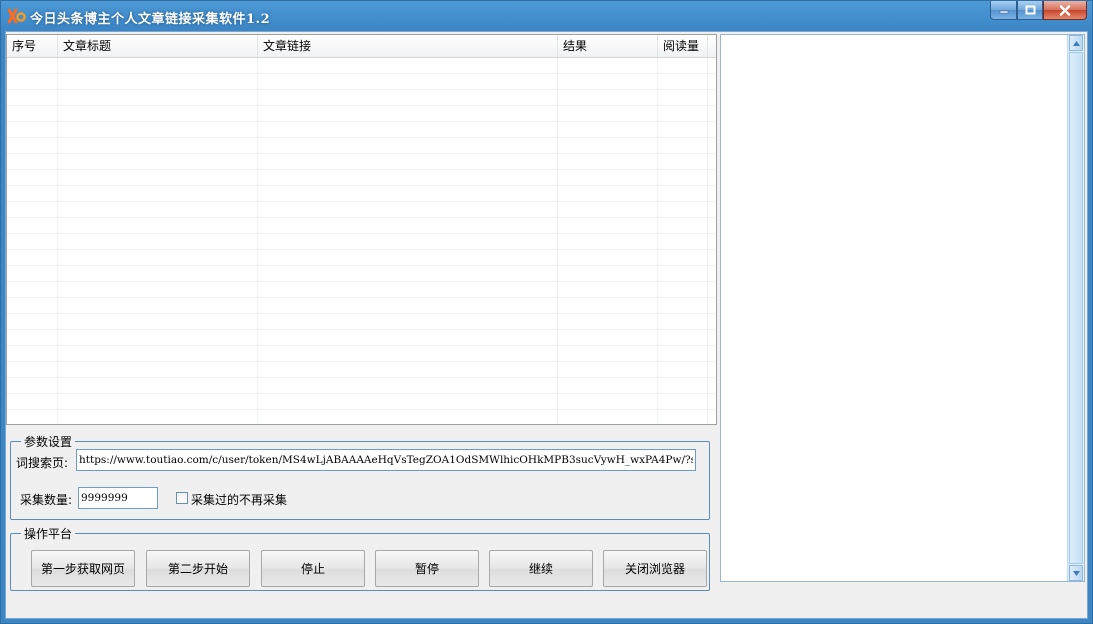 The height and width of the screenshot is (624, 1093). What do you see at coordinates (655, 568) in the screenshot?
I see `close-browser-button: 关闭浏览器` at bounding box center [655, 568].